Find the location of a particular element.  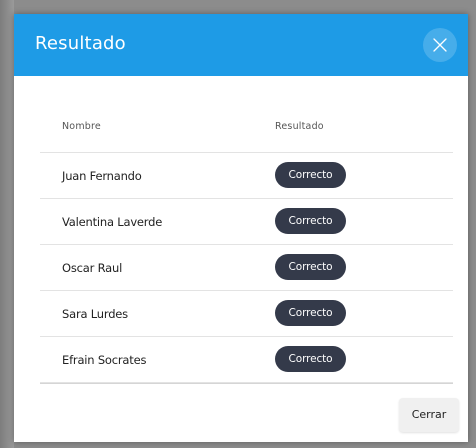

table-row: Sara Lurdes Correcto is located at coordinates (246, 314).